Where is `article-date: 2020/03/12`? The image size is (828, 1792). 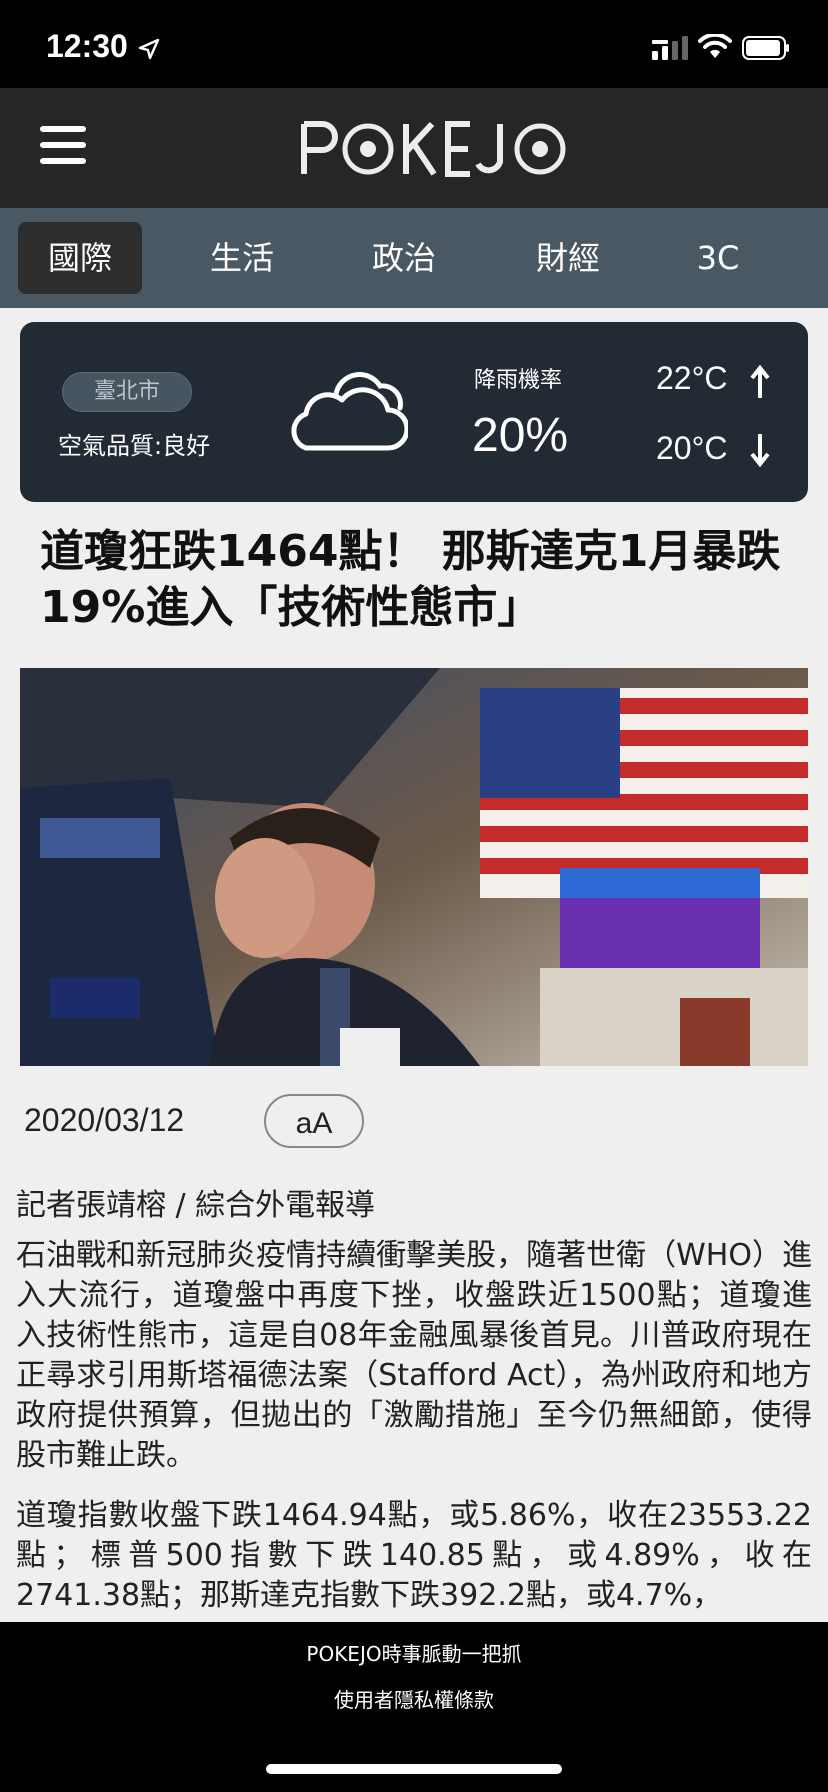
article-date: 2020/03/12 is located at coordinates (104, 1120).